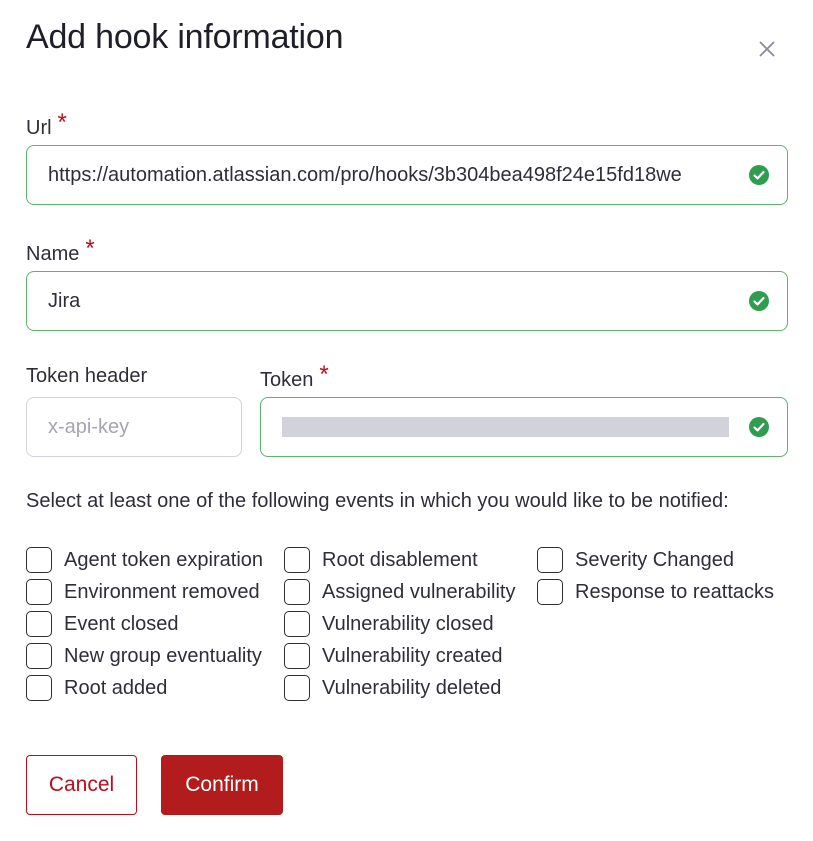  What do you see at coordinates (134, 427) in the screenshot?
I see `token-header-input: x-api-key` at bounding box center [134, 427].